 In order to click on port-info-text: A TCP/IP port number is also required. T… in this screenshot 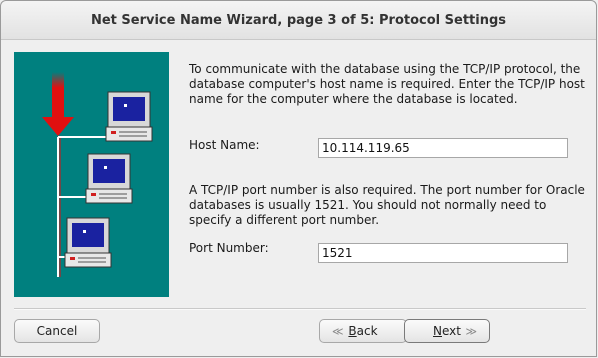, I will do `click(387, 205)`.